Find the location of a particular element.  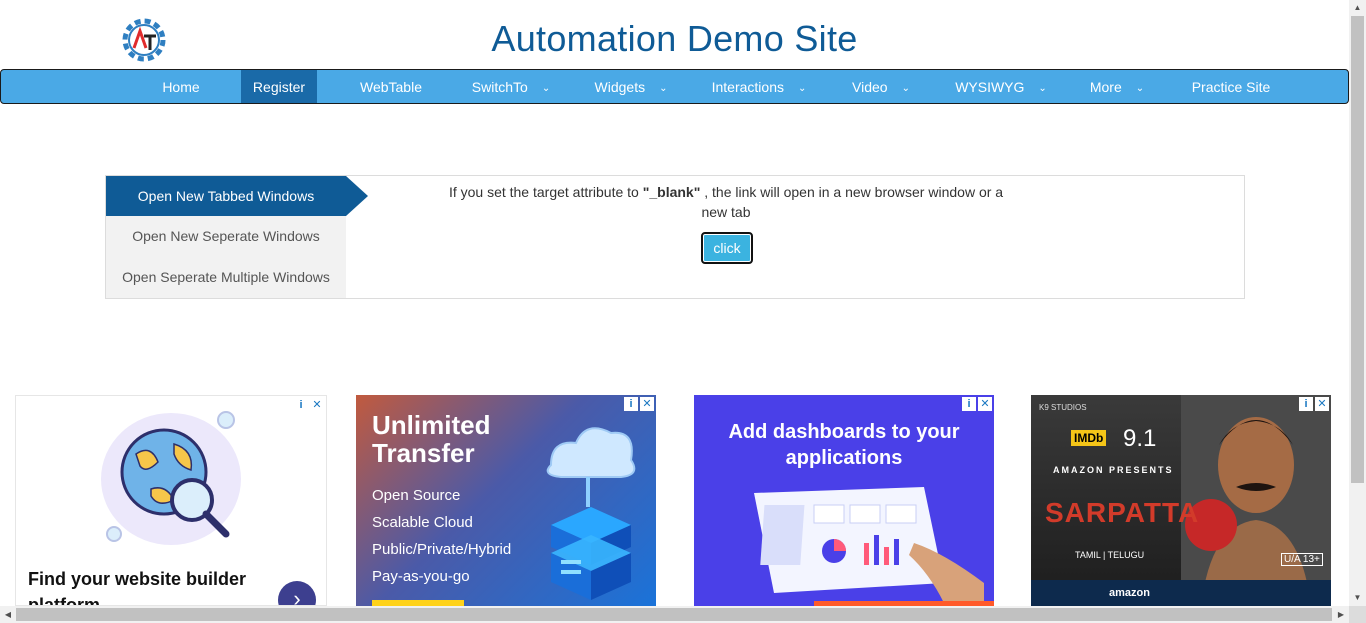

click-button: click is located at coordinates (727, 248).